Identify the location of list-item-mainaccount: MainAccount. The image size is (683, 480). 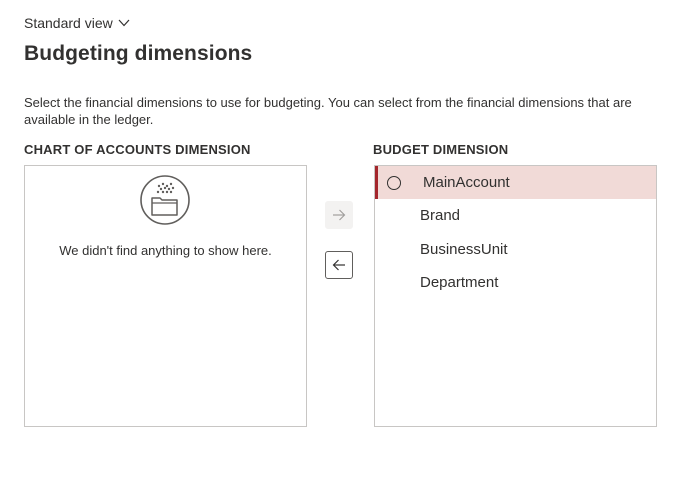
(515, 182).